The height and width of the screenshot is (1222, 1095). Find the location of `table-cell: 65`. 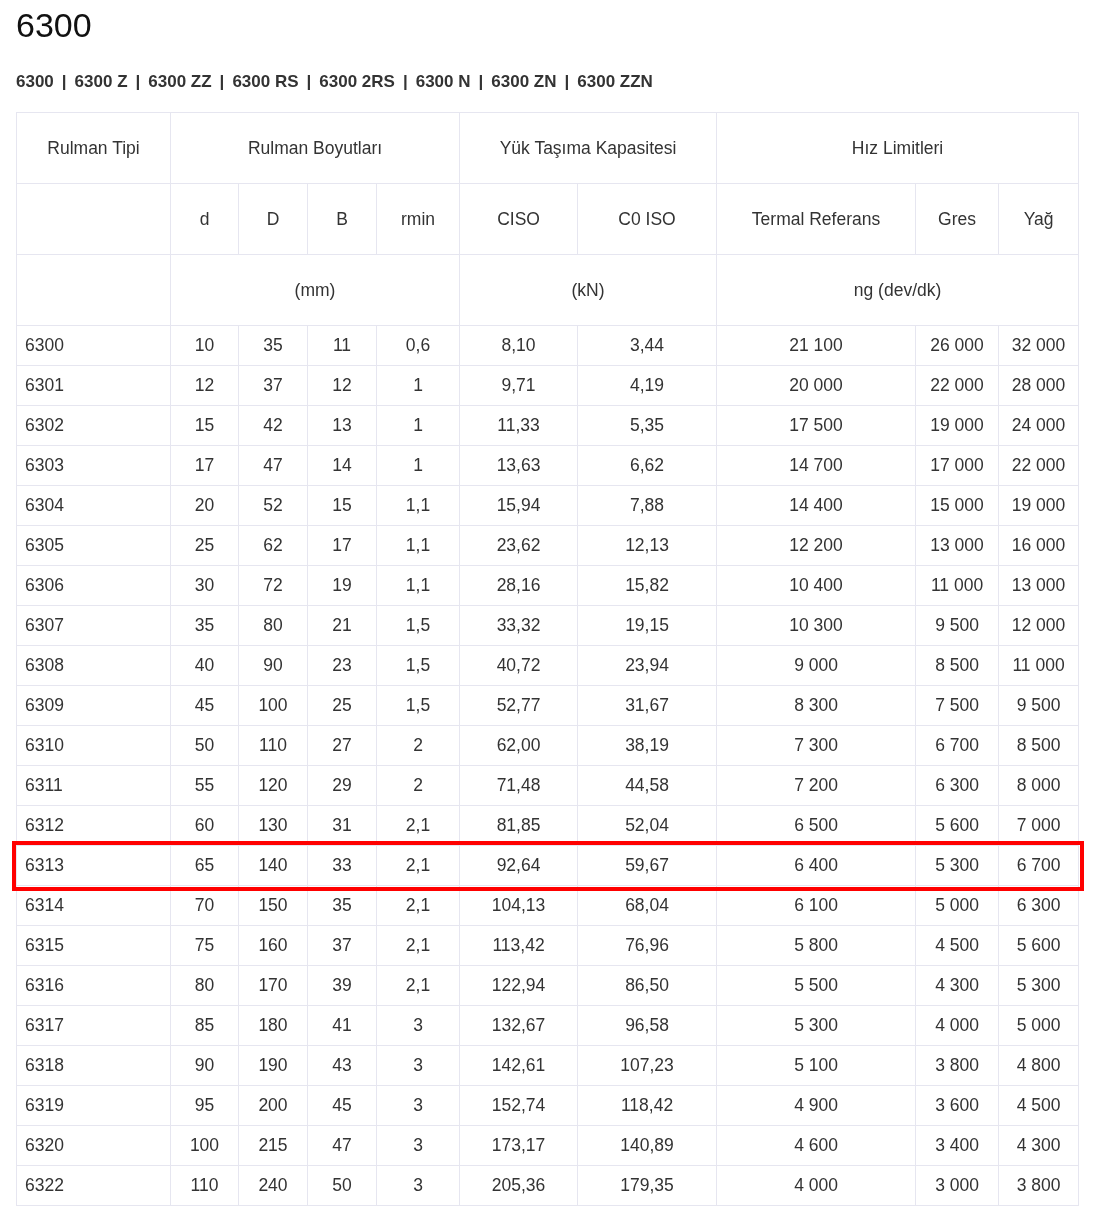

table-cell: 65 is located at coordinates (204, 865).